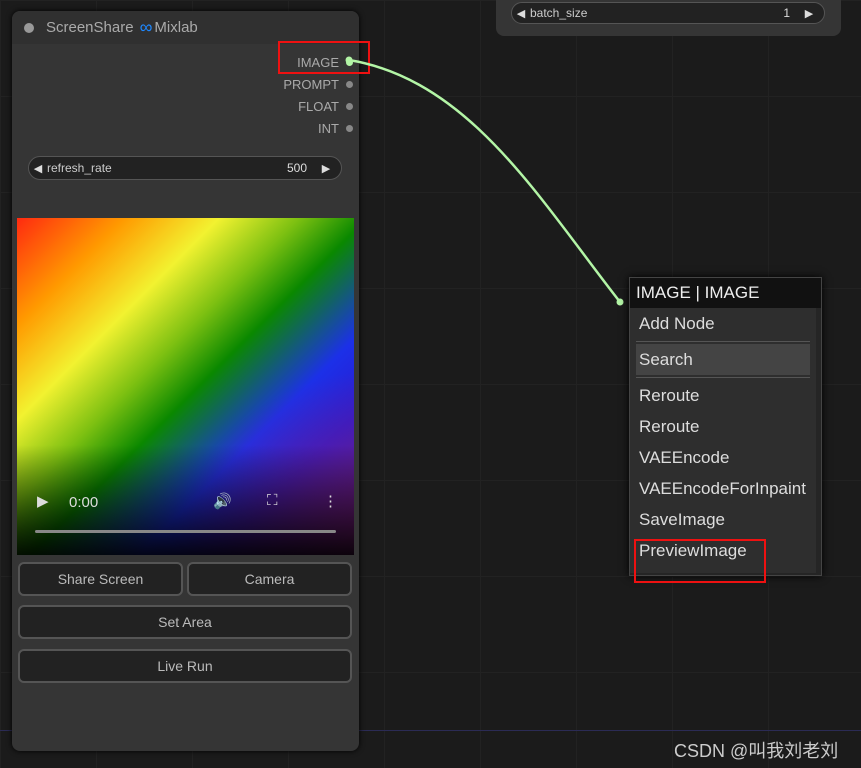  What do you see at coordinates (43, 501) in the screenshot?
I see `play-icon: ▶` at bounding box center [43, 501].